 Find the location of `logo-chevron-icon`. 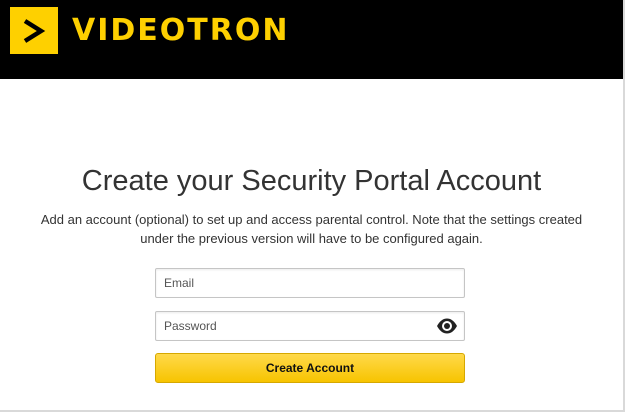

logo-chevron-icon is located at coordinates (34, 30).